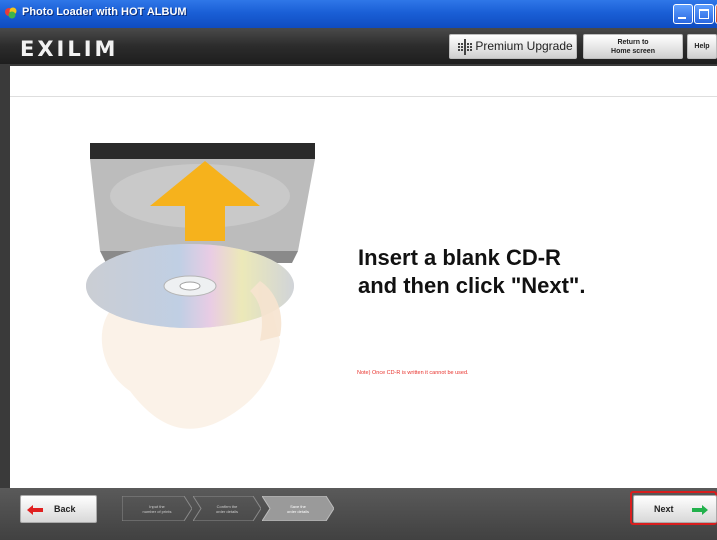 This screenshot has height=540, width=717. Describe the element at coordinates (104, 12) in the screenshot. I see `window-title: Photo Loader with HOT ALBUM` at that location.